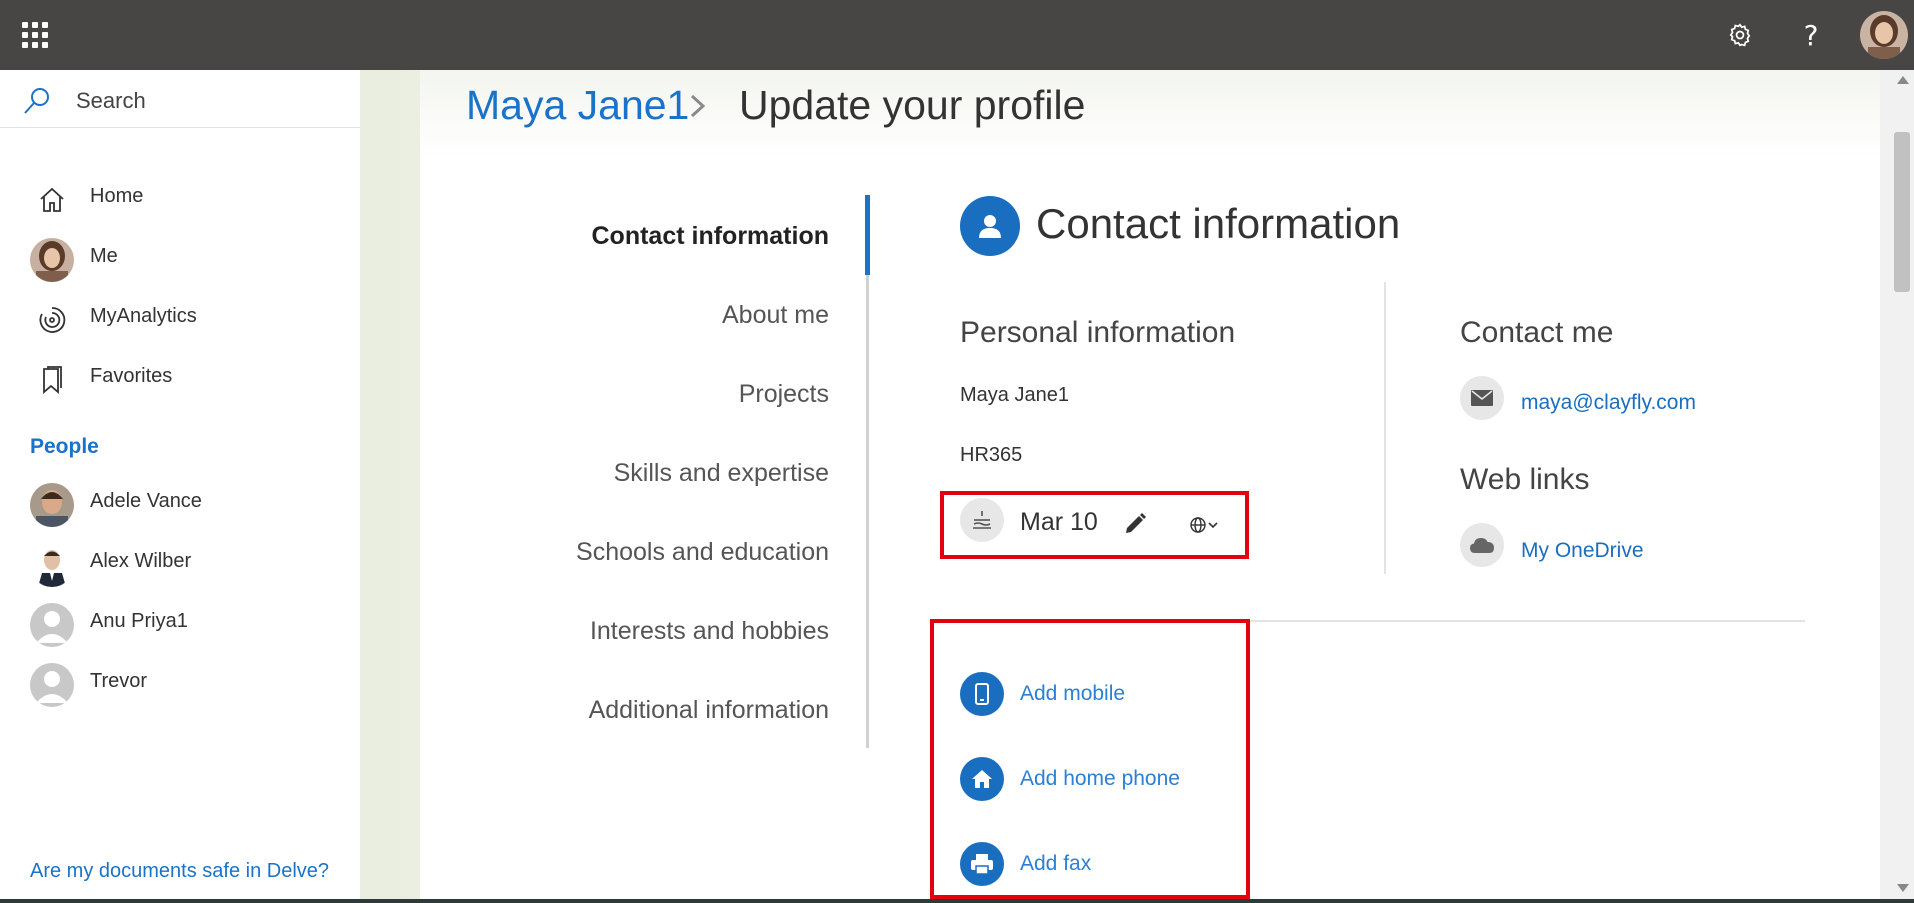 This screenshot has width=1914, height=903. Describe the element at coordinates (721, 473) in the screenshot. I see `tab-skills-and-expertise: Skills and expertise` at that location.